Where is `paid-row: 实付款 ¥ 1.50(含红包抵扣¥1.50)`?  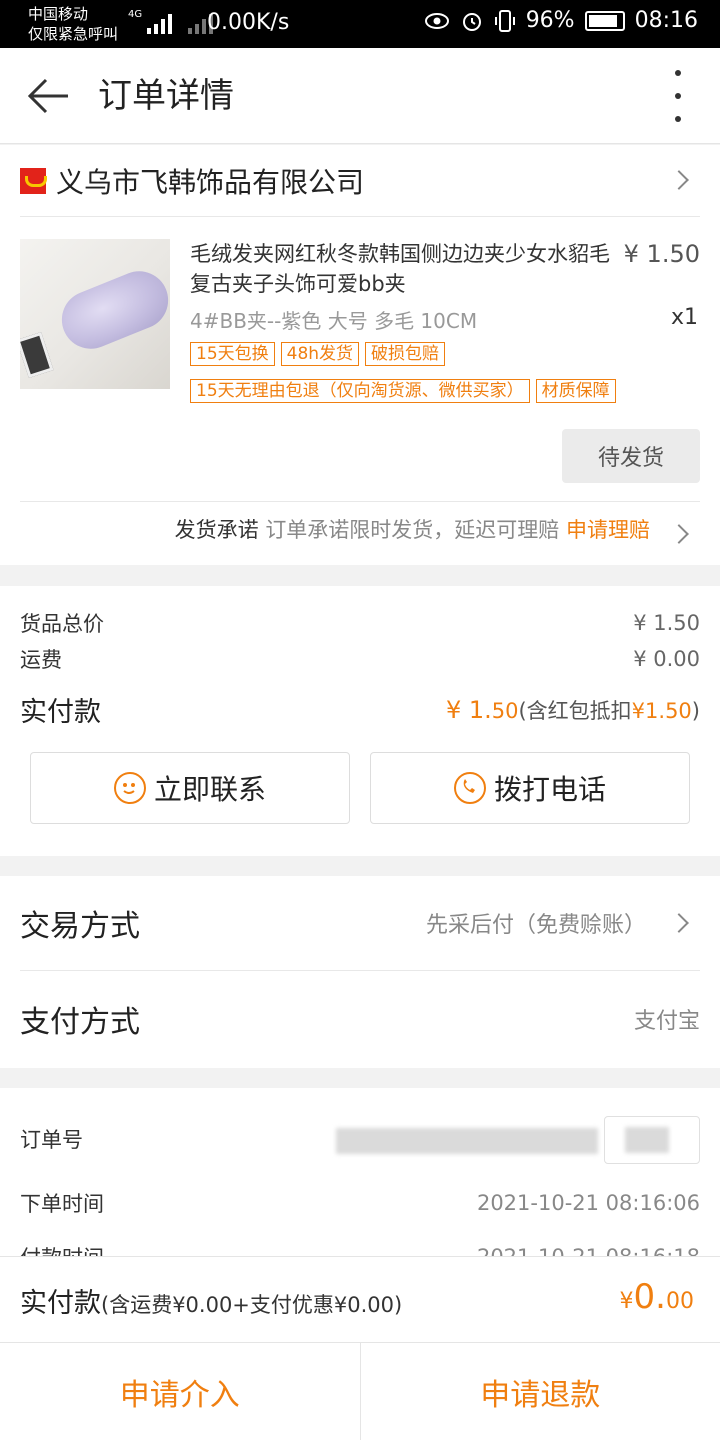 paid-row: 实付款 ¥ 1.50(含红包抵扣¥1.50) is located at coordinates (360, 709).